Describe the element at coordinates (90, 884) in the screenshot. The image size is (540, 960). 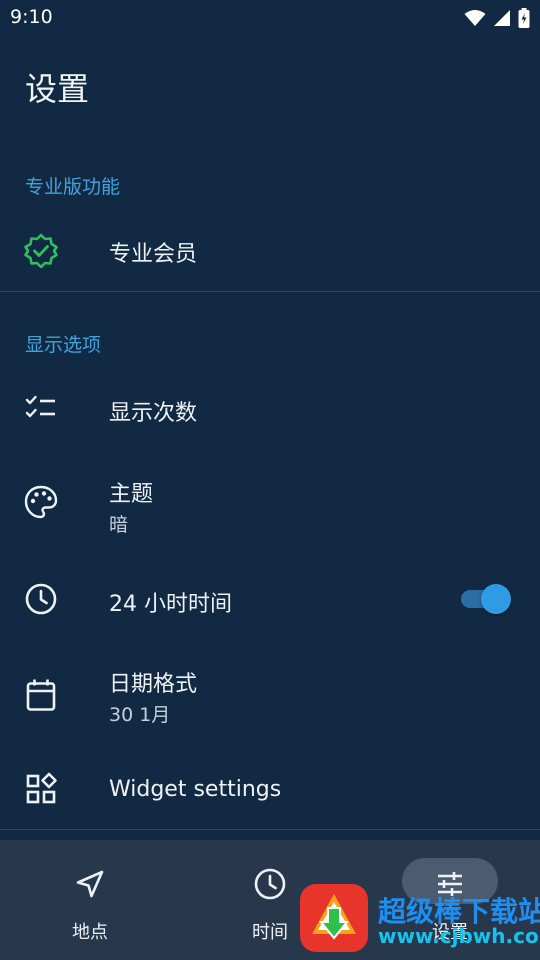
I see `navigation-arrow-icon` at that location.